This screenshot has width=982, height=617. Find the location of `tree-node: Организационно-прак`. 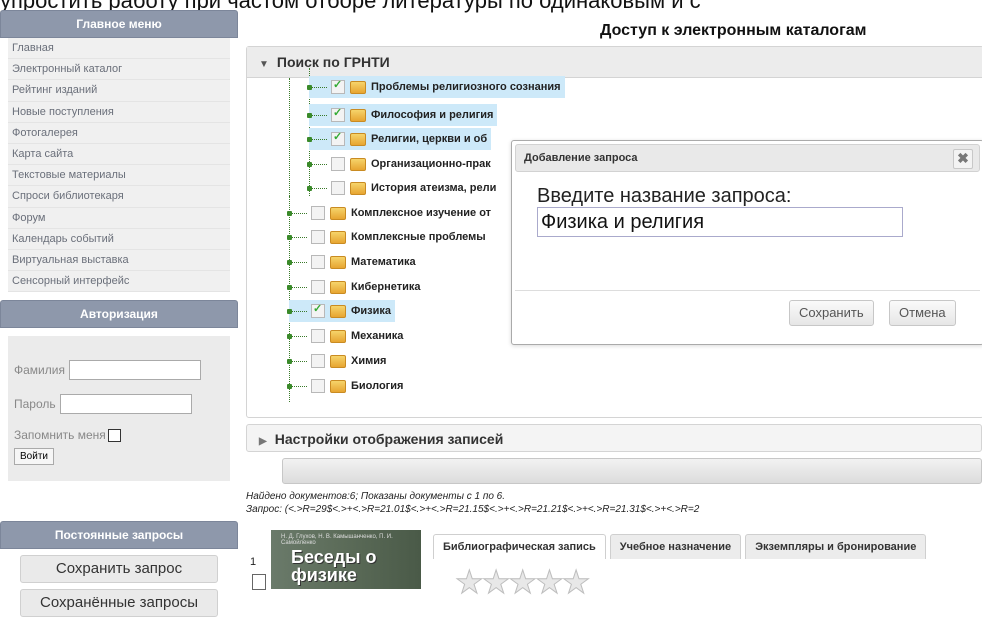

tree-node: Организационно-прак is located at coordinates (399, 164).